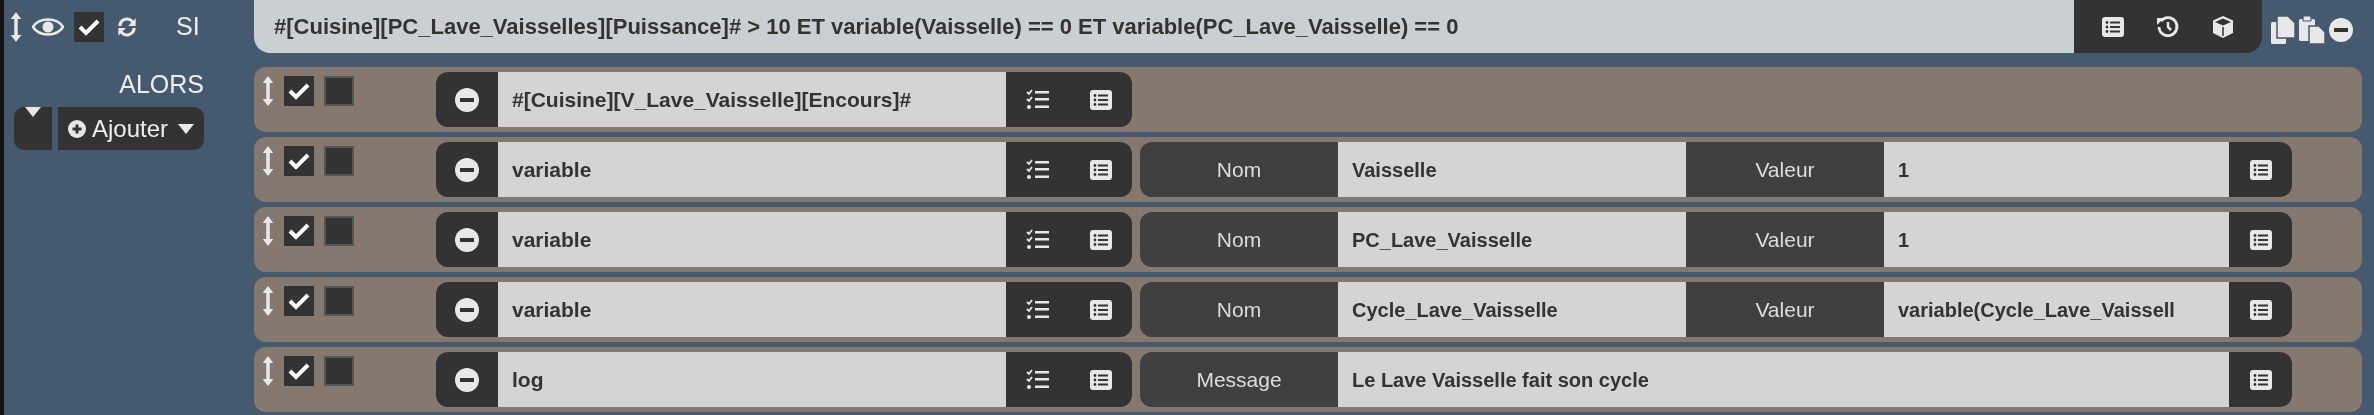  What do you see at coordinates (2056, 309) in the screenshot?
I see `option-field: variable(Cycle_Lave_Vaissell` at bounding box center [2056, 309].